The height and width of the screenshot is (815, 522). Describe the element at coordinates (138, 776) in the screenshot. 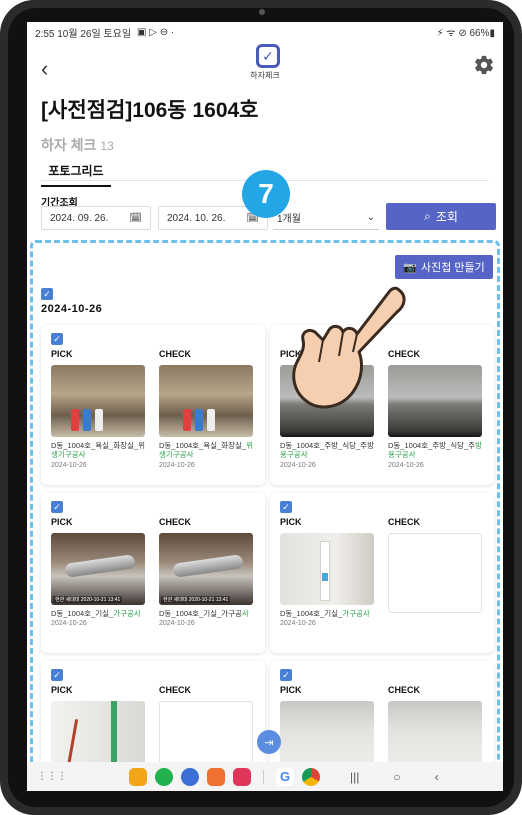

I see `folder-app-icon` at that location.